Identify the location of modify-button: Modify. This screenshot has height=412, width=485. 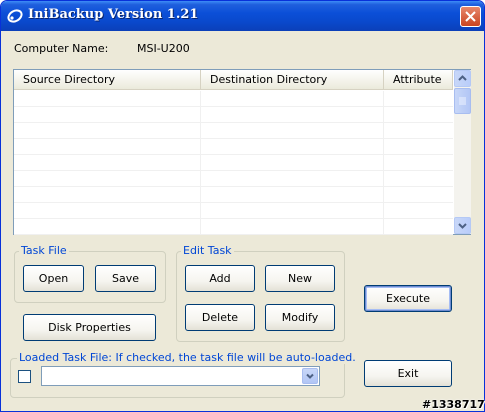
(300, 317).